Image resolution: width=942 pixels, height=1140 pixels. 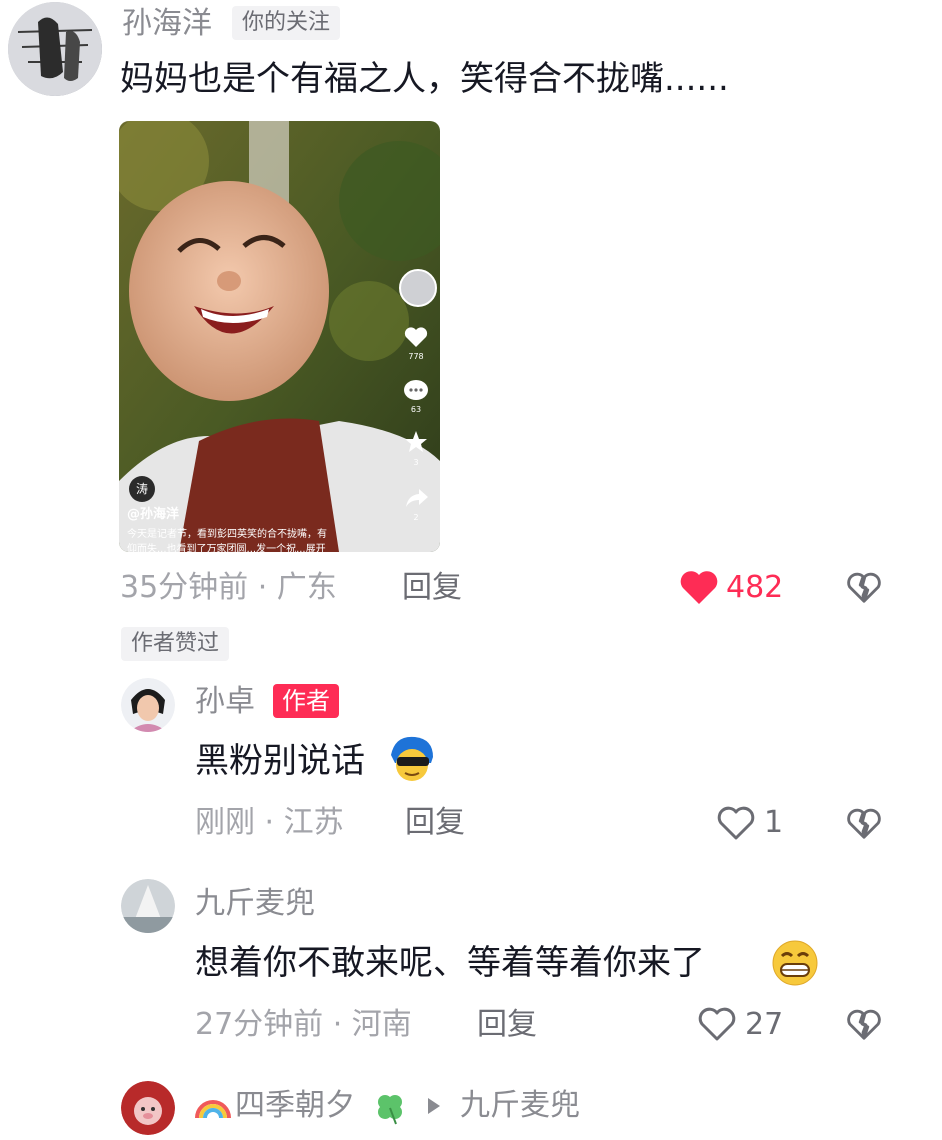 What do you see at coordinates (755, 587) in the screenshot?
I see `like-count: 482` at bounding box center [755, 587].